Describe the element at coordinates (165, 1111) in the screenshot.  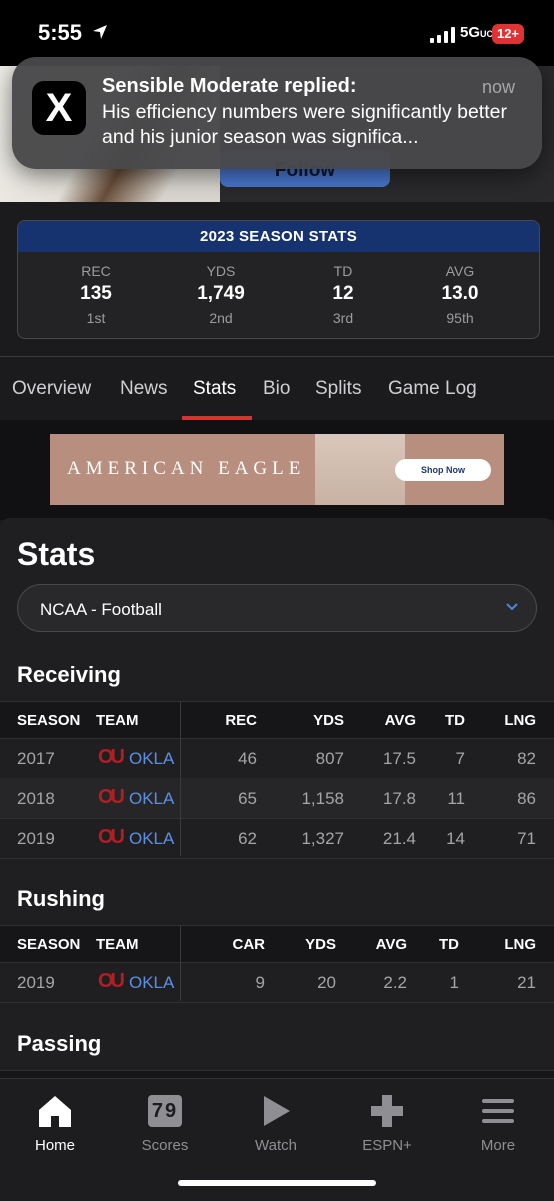
I see `scoreboard-icon: 79` at that location.